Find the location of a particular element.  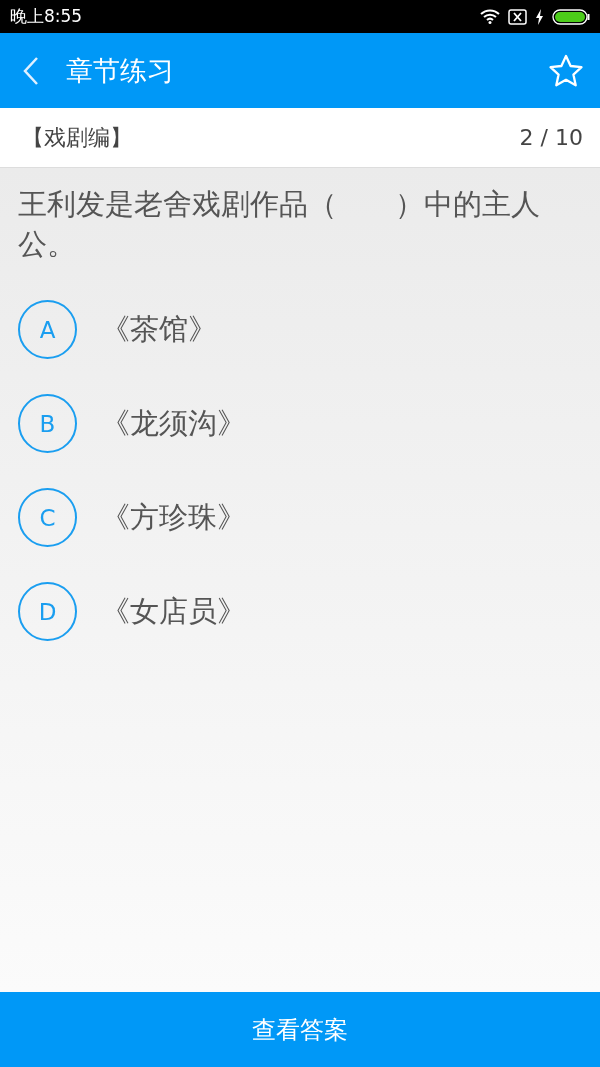

option-text: 《龙须沟》 is located at coordinates (173, 423).